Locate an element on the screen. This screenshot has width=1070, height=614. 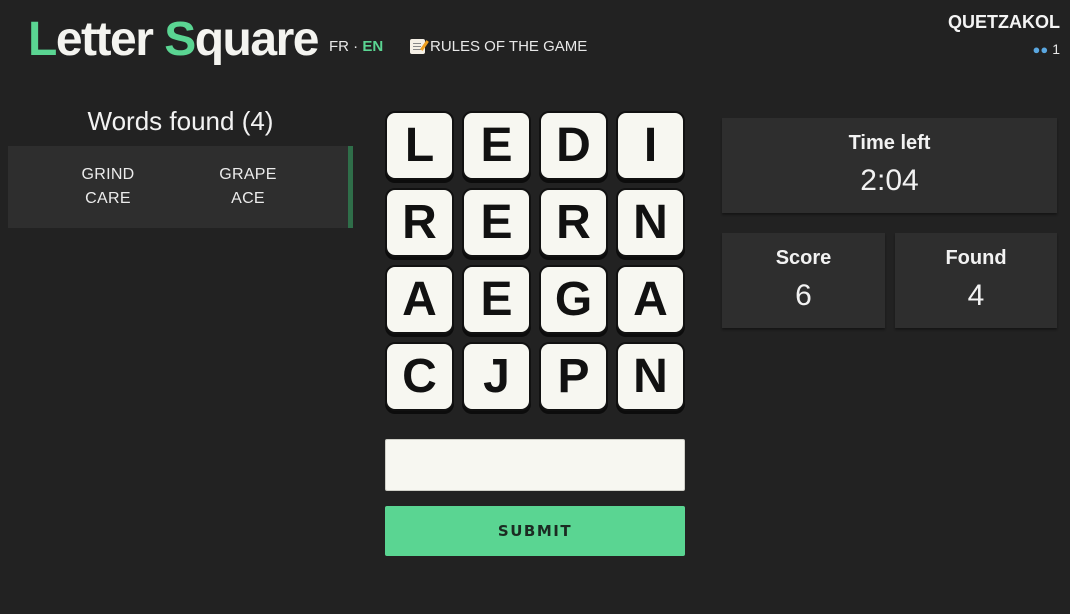
letter-board: L E D I R E R N A E G A C J P N is located at coordinates (535, 261).